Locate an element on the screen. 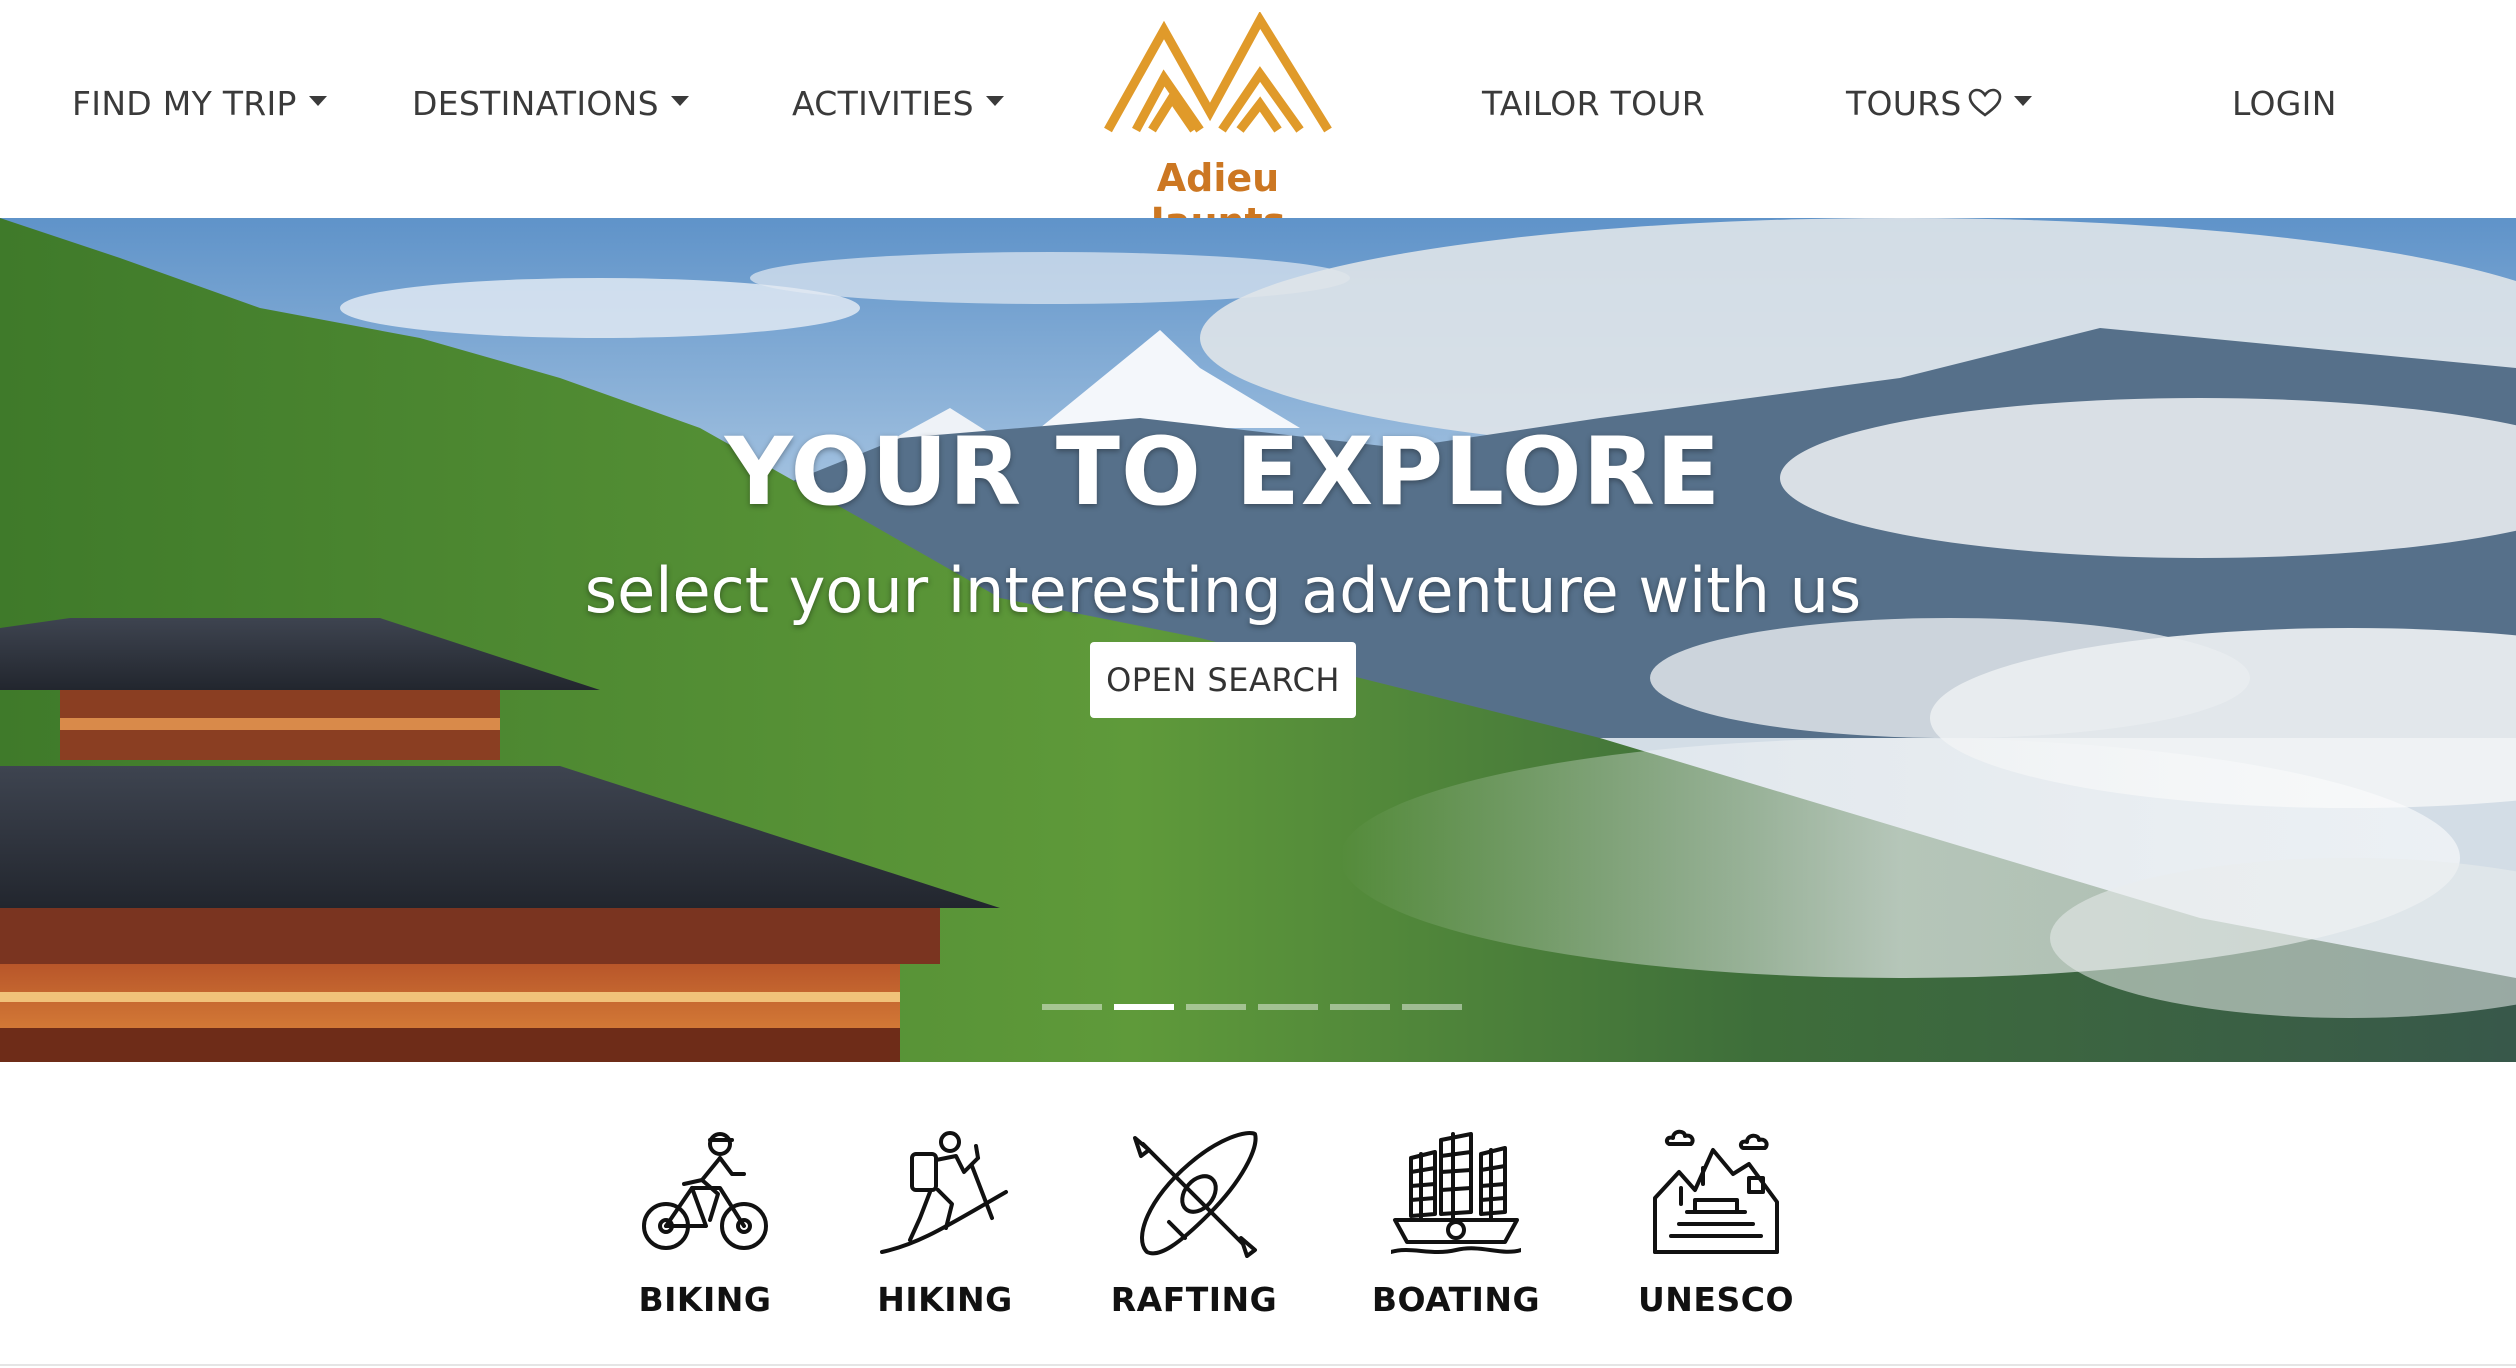  nav-tours: TOURS is located at coordinates (1939, 103).